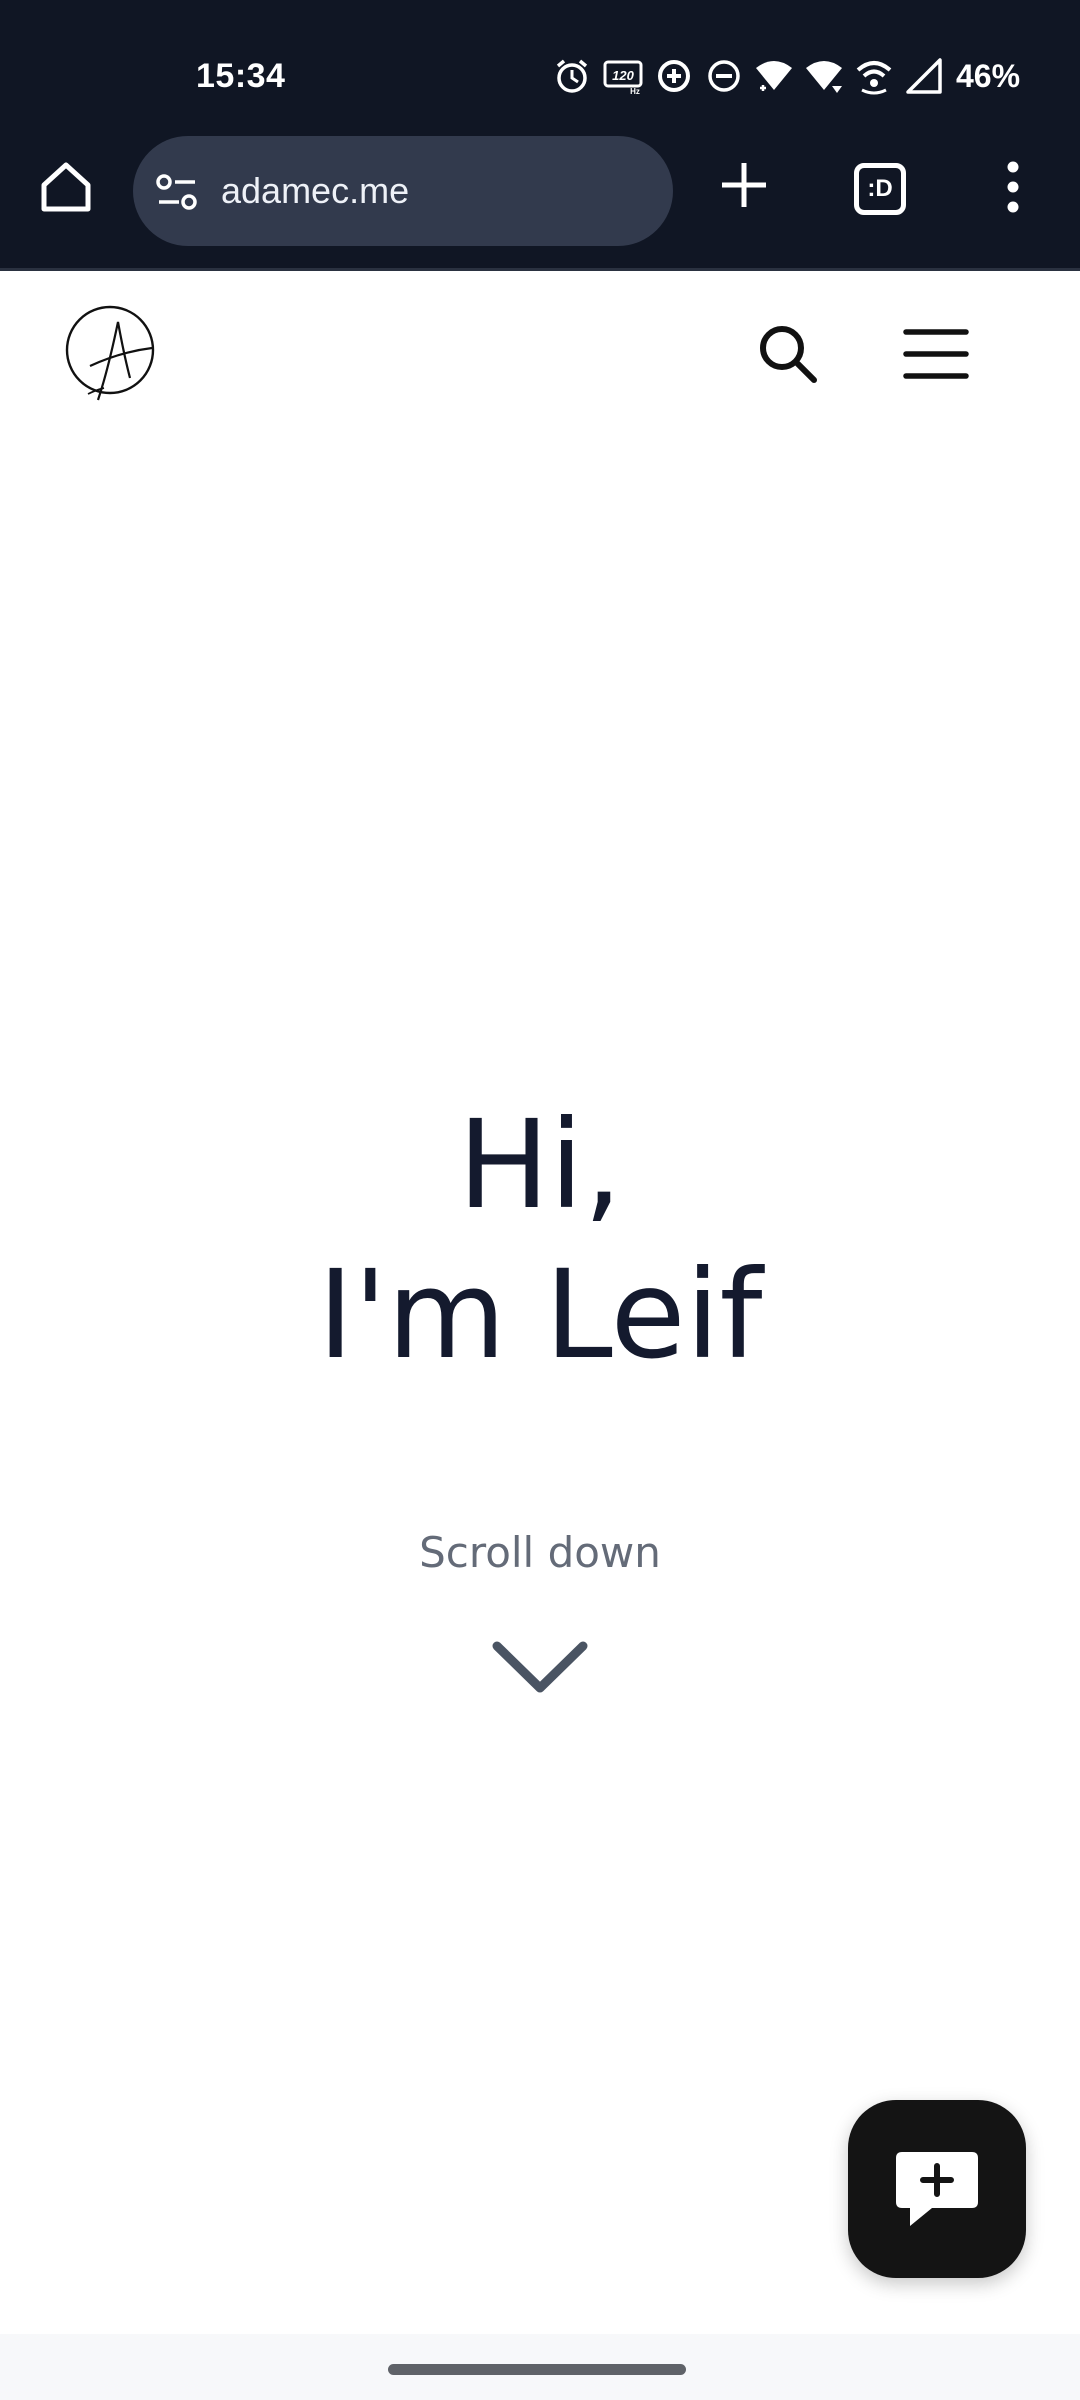 The height and width of the screenshot is (2400, 1080). What do you see at coordinates (540, 1553) in the screenshot?
I see `scroll-down-label: Scroll down` at bounding box center [540, 1553].